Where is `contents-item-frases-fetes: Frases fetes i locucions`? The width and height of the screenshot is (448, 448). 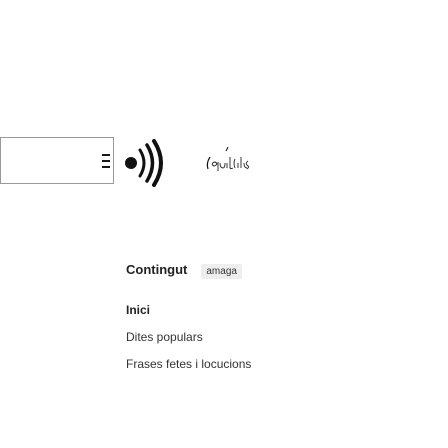
contents-item-frases-fetes: Frases fetes i locucions is located at coordinates (188, 364).